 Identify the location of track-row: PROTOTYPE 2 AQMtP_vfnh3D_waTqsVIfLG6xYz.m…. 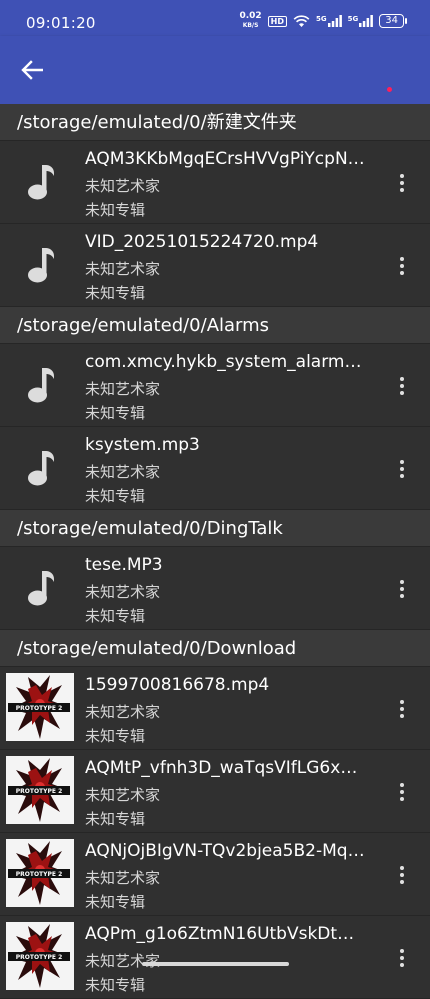
(215, 791).